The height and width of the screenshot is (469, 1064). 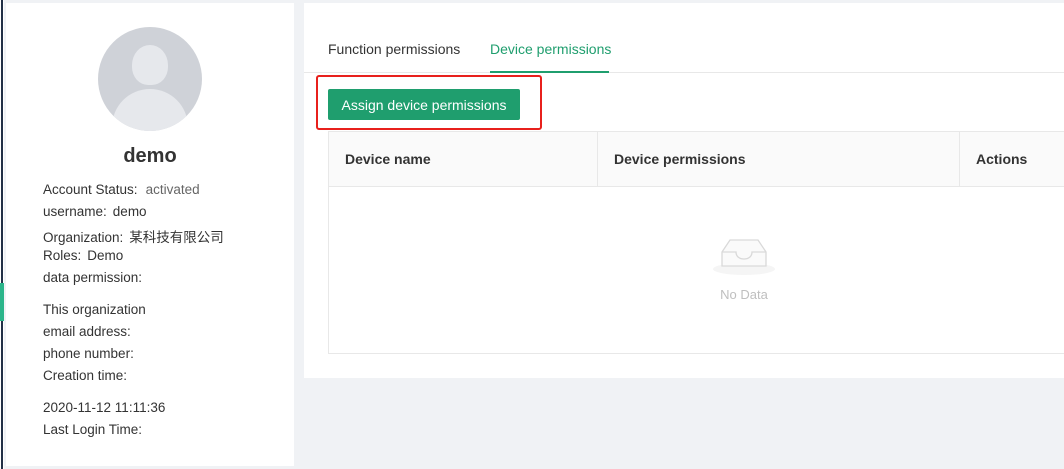 I want to click on phone-label: phone number:, so click(x=88, y=353).